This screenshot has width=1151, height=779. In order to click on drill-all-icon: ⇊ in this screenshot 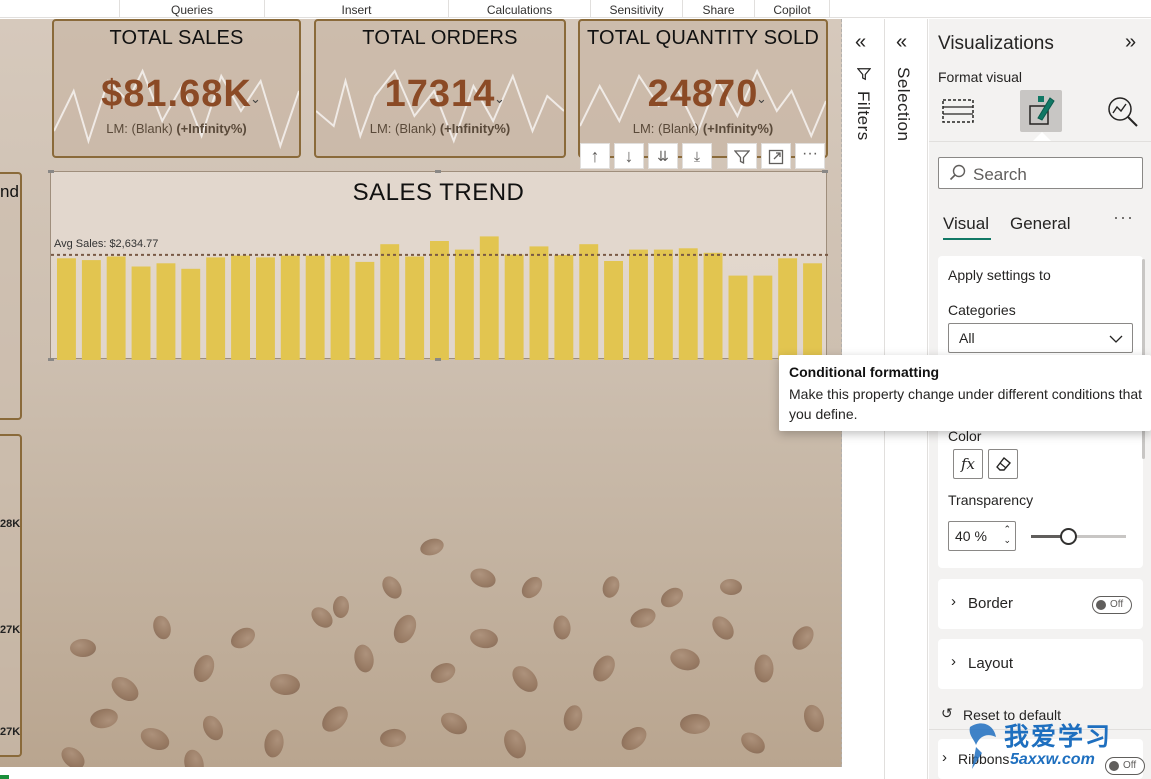, I will do `click(663, 156)`.